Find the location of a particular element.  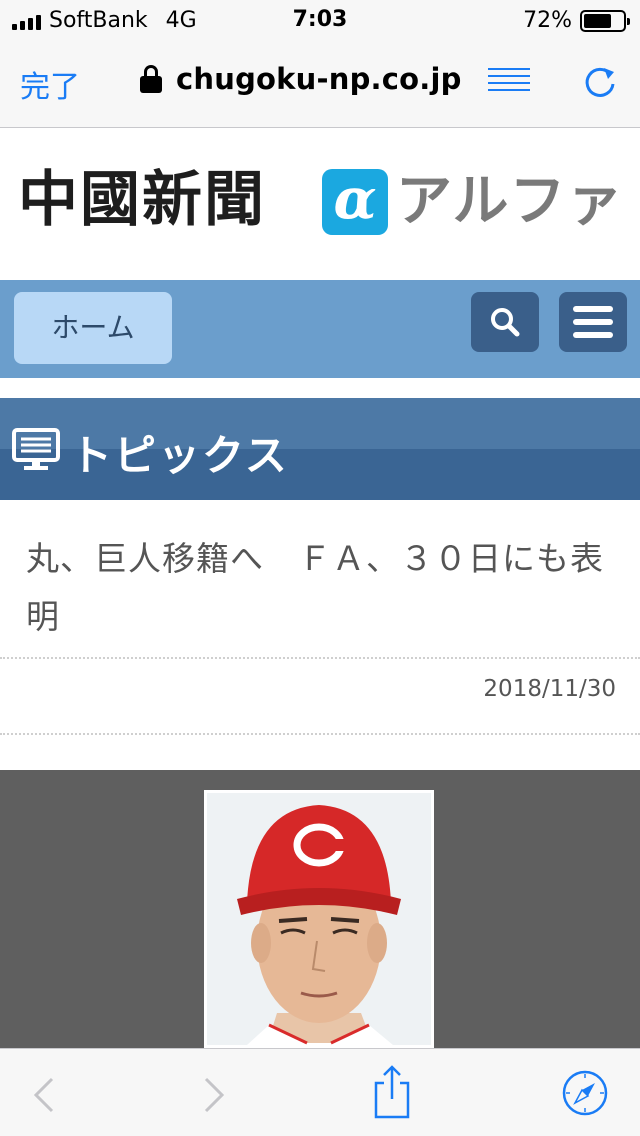

battery-icon is located at coordinates (605, 20).